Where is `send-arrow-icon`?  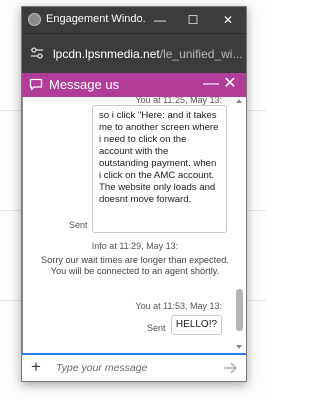 send-arrow-icon is located at coordinates (230, 368).